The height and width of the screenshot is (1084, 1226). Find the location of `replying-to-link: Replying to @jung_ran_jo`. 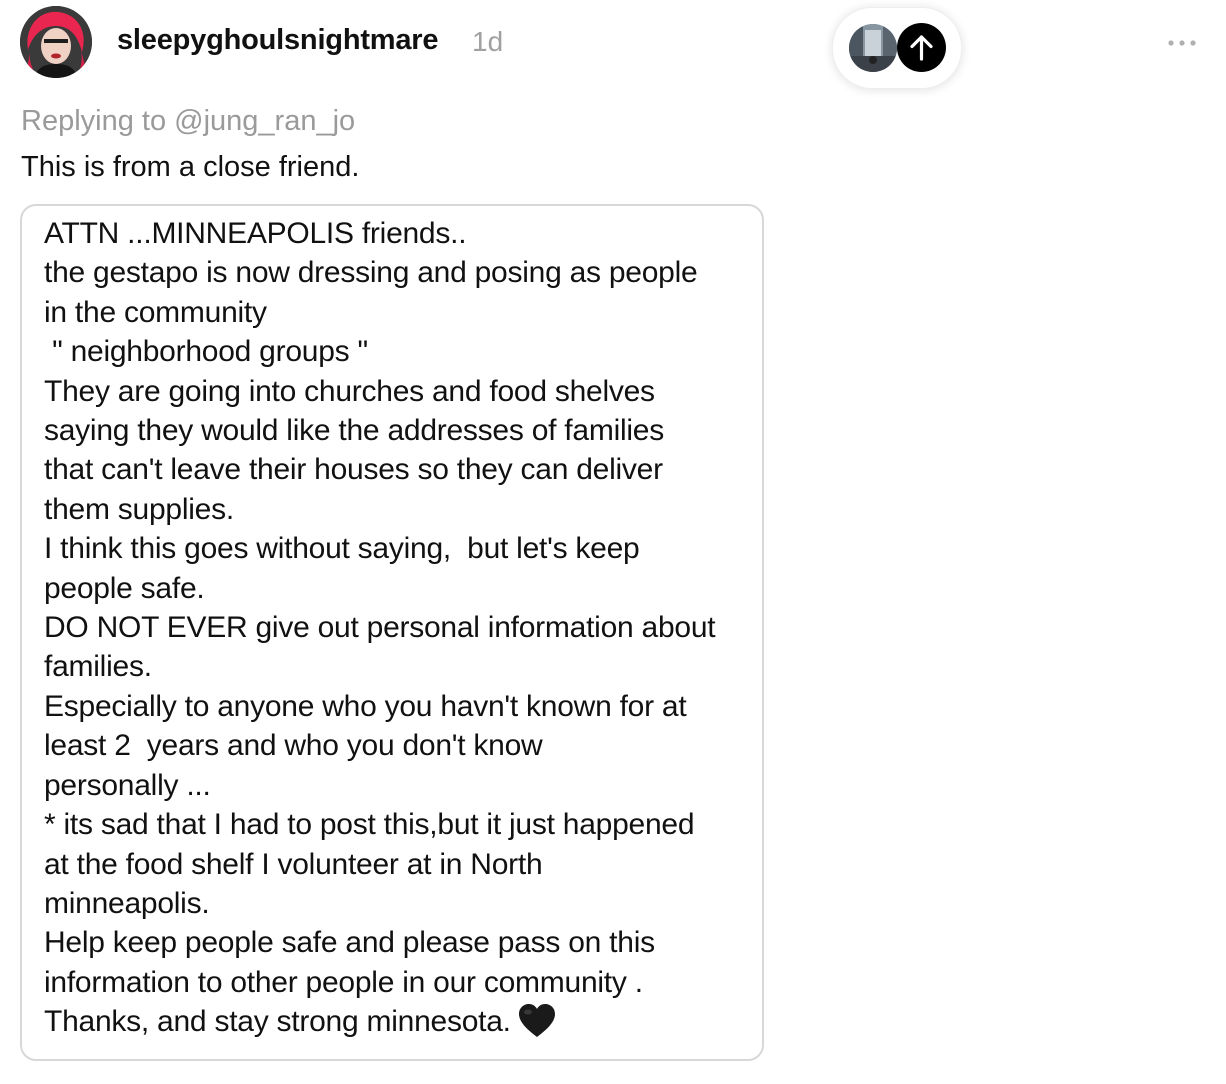

replying-to-link: Replying to @jung_ran_jo is located at coordinates (188, 121).